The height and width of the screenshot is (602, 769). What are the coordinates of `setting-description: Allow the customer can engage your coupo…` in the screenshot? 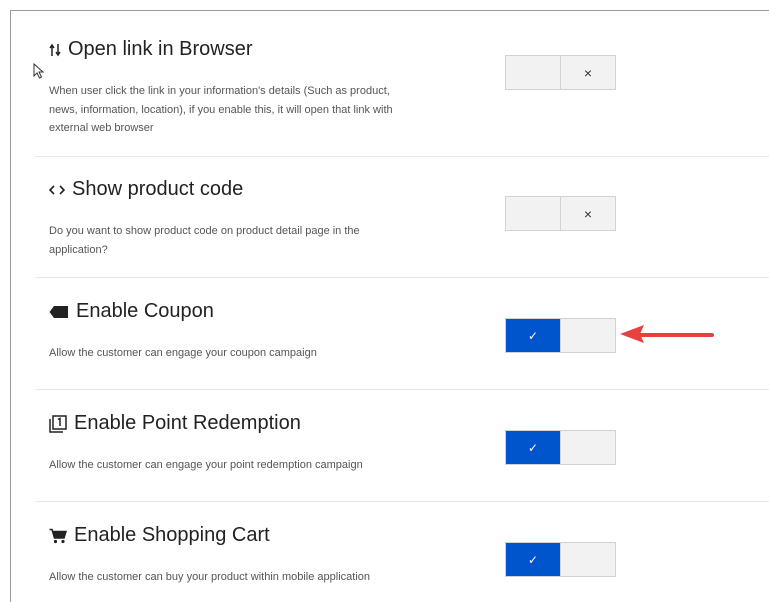 It's located at (183, 353).